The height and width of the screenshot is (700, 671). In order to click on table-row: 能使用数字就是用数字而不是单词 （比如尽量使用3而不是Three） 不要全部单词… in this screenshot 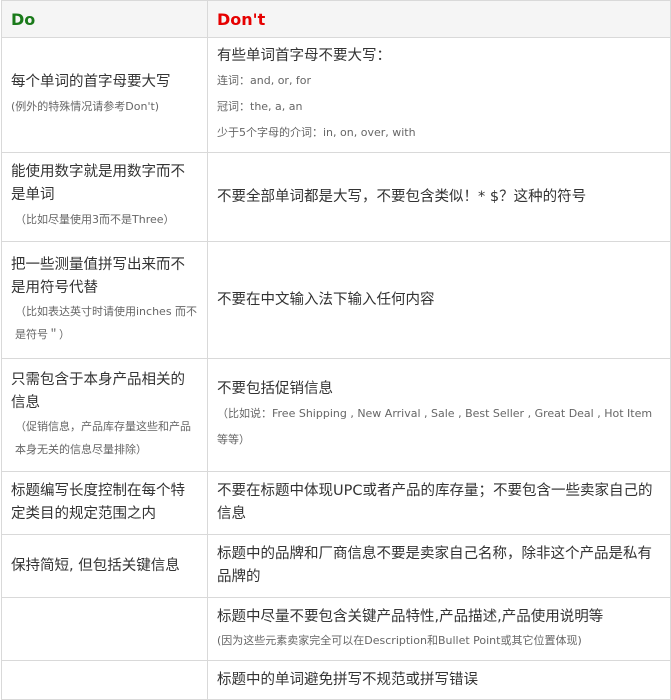, I will do `click(336, 197)`.